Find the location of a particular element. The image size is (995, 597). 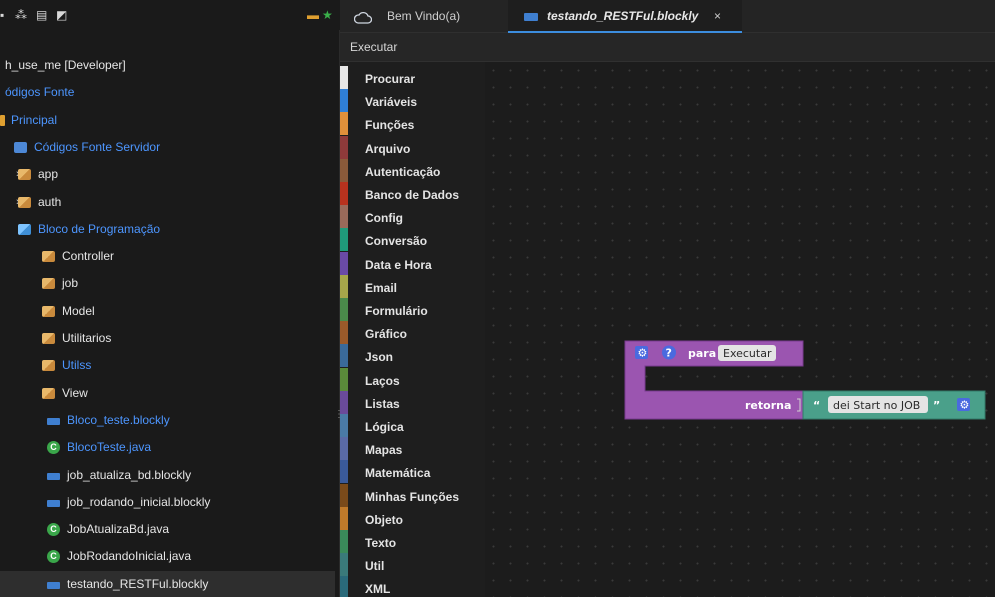

toolbox-category: Autenticação is located at coordinates (412, 170).